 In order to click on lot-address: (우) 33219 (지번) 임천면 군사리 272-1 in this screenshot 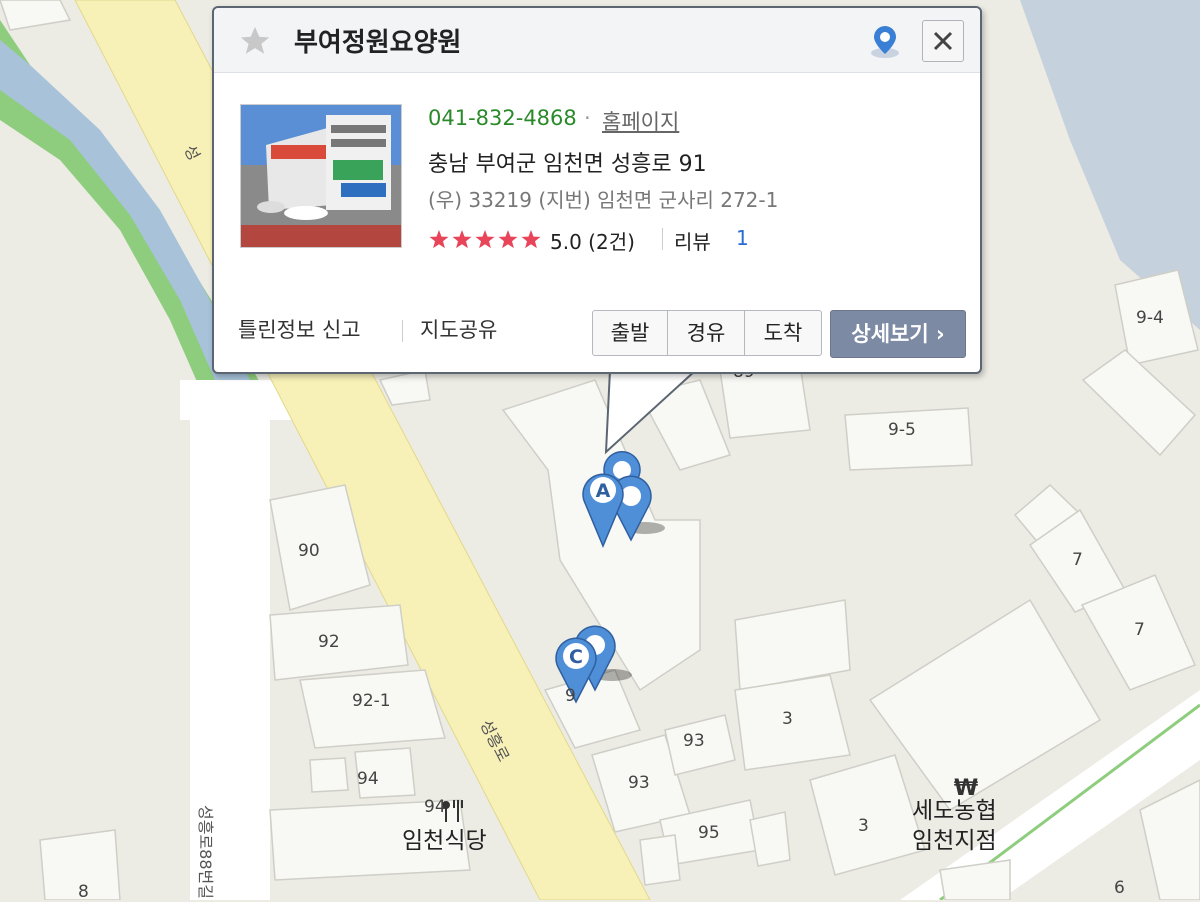, I will do `click(603, 200)`.